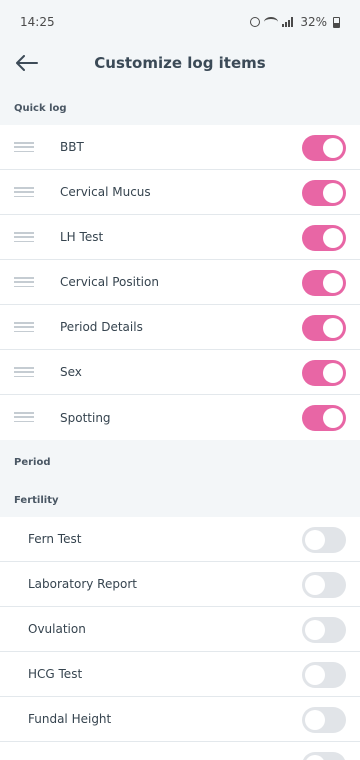 This screenshot has height=760, width=360. I want to click on log-item-label: Cervical Mucus, so click(105, 192).